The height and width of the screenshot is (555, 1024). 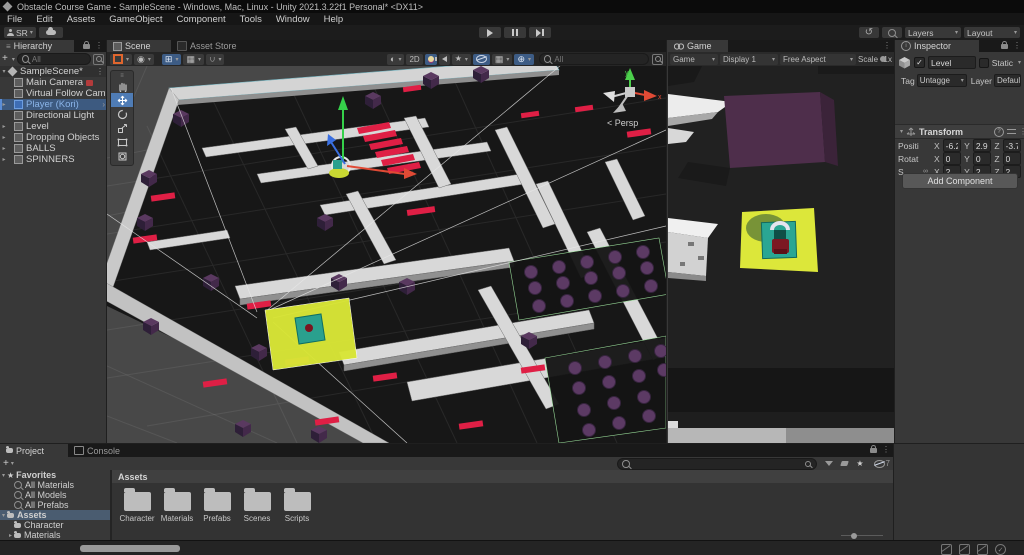 I want to click on prefab-chevron-icon: ›, so click(x=103, y=104).